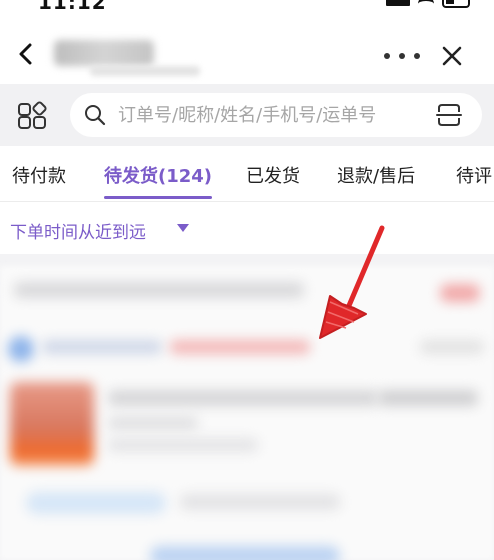  What do you see at coordinates (21, 349) in the screenshot?
I see `avatar-blurred` at bounding box center [21, 349].